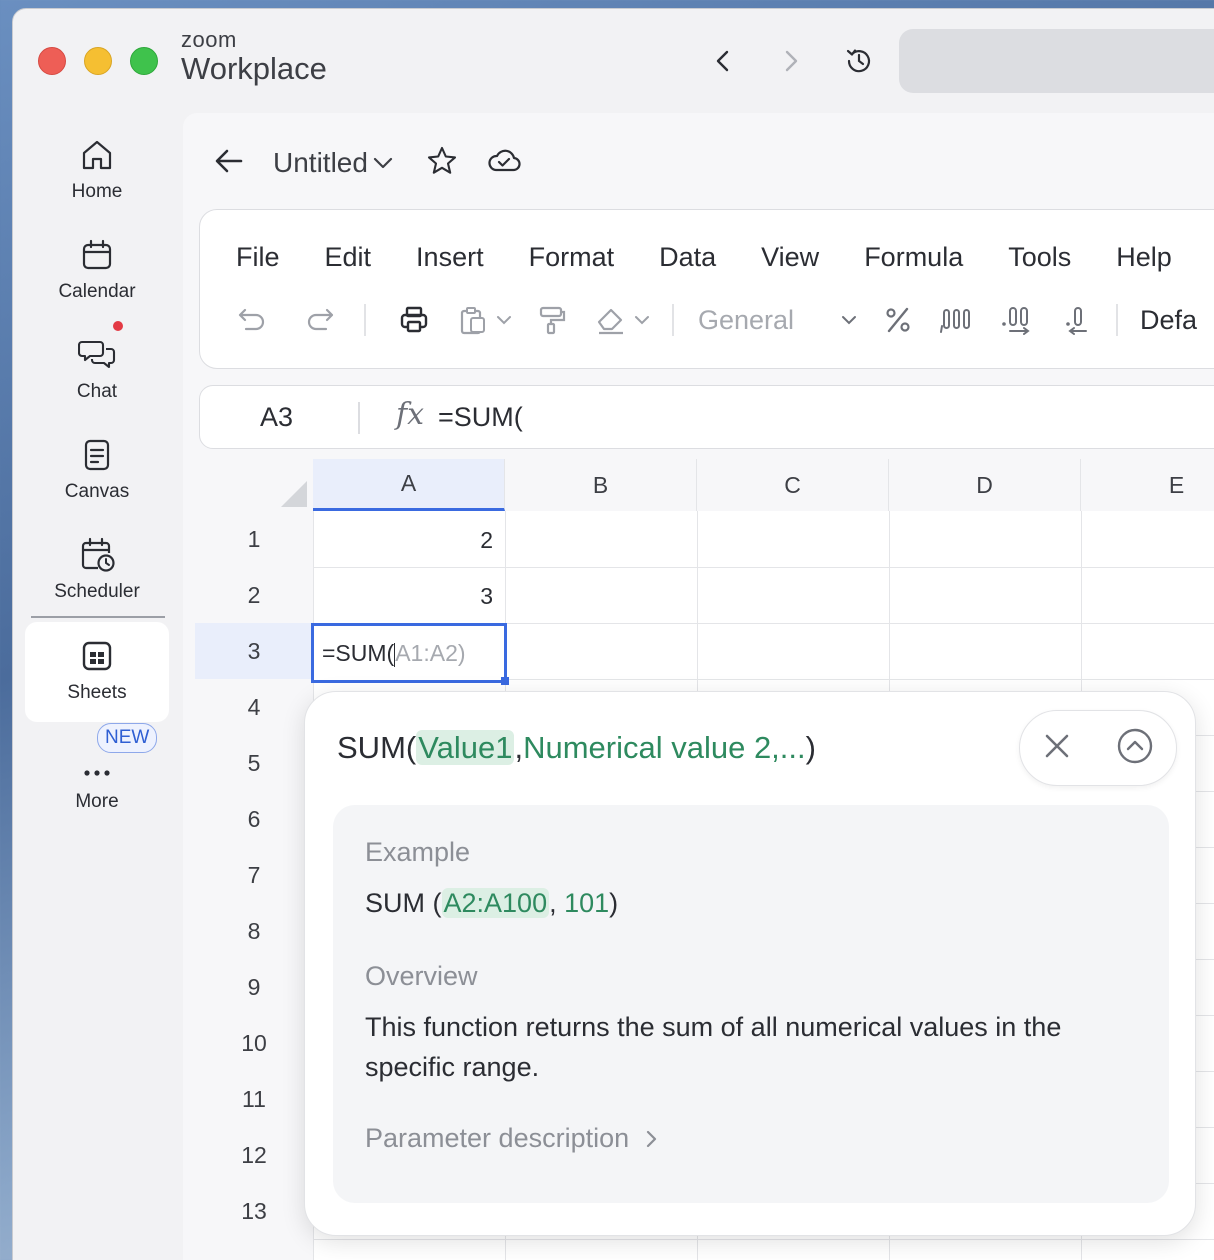  Describe the element at coordinates (465, 747) in the screenshot. I see `current-argument: Value1` at that location.